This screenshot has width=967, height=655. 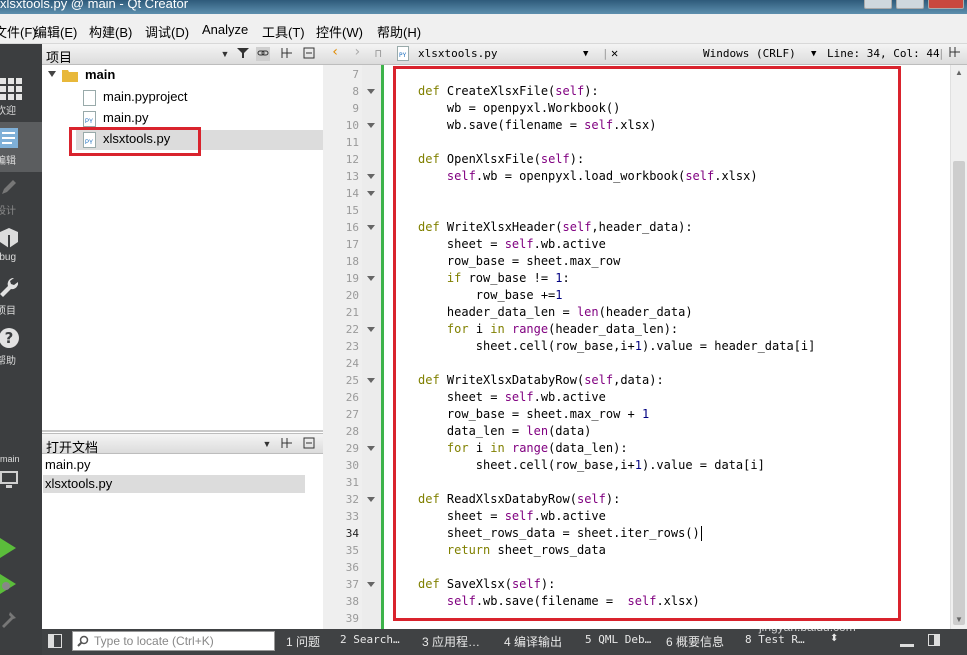 What do you see at coordinates (614, 53) in the screenshot?
I see `close-document-icon: ✕` at bounding box center [614, 53].